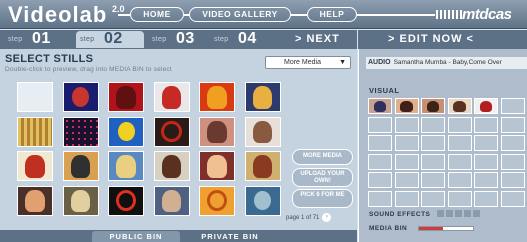 The width and height of the screenshot is (527, 242). What do you see at coordinates (136, 236) in the screenshot?
I see `public-bin-tab: PUBLIC BIN` at bounding box center [136, 236].